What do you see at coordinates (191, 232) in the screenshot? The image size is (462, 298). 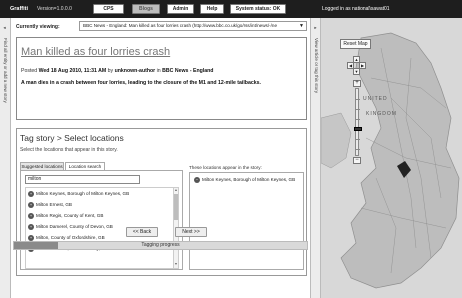 I see `next-button: Next >>` at bounding box center [191, 232].